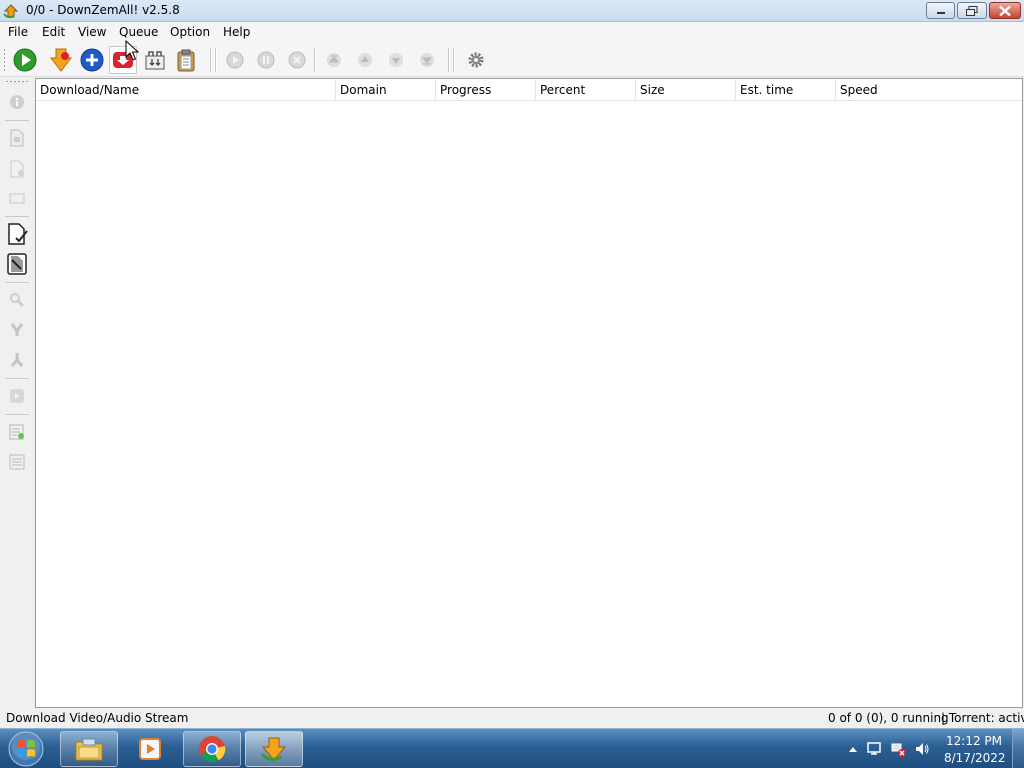 This screenshot has height=768, width=1024. What do you see at coordinates (18, 32) in the screenshot?
I see `menu-file: File` at bounding box center [18, 32].